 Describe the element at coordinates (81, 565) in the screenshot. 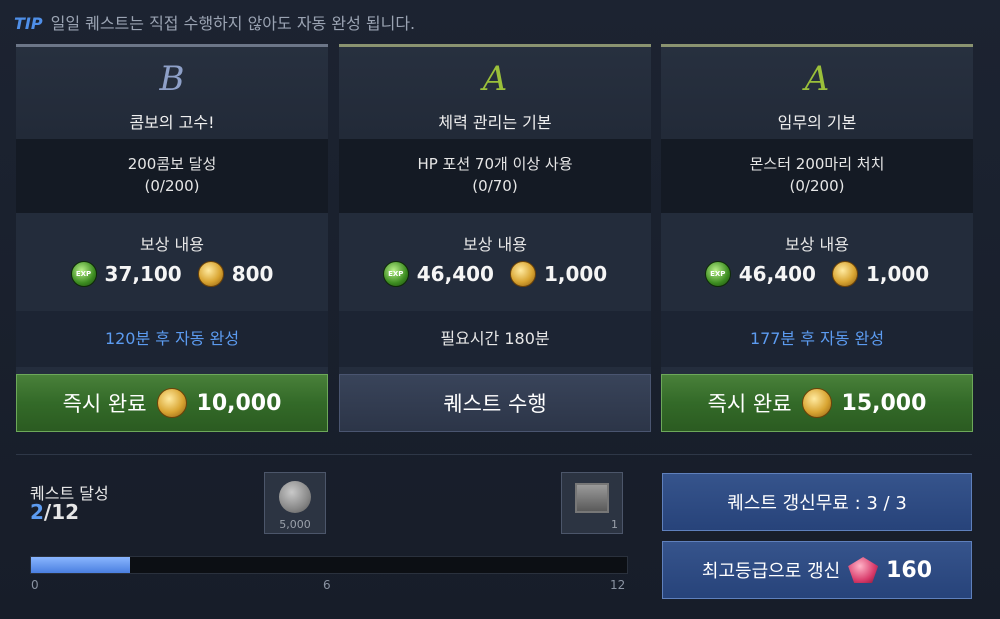

I see `quest-progress-fill` at that location.